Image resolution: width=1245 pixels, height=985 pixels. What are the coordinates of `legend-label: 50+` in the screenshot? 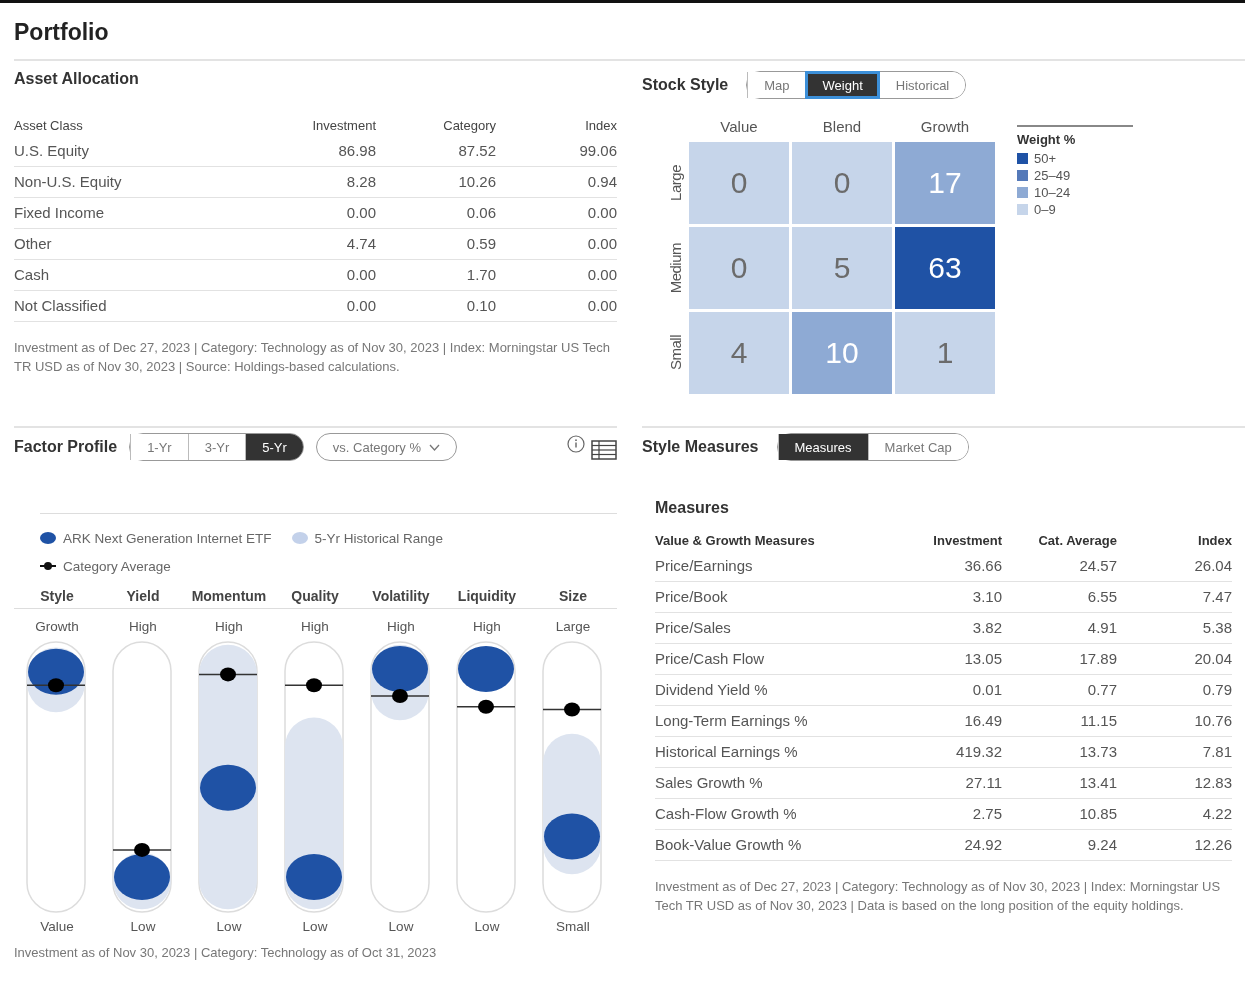 It's located at (1045, 158).